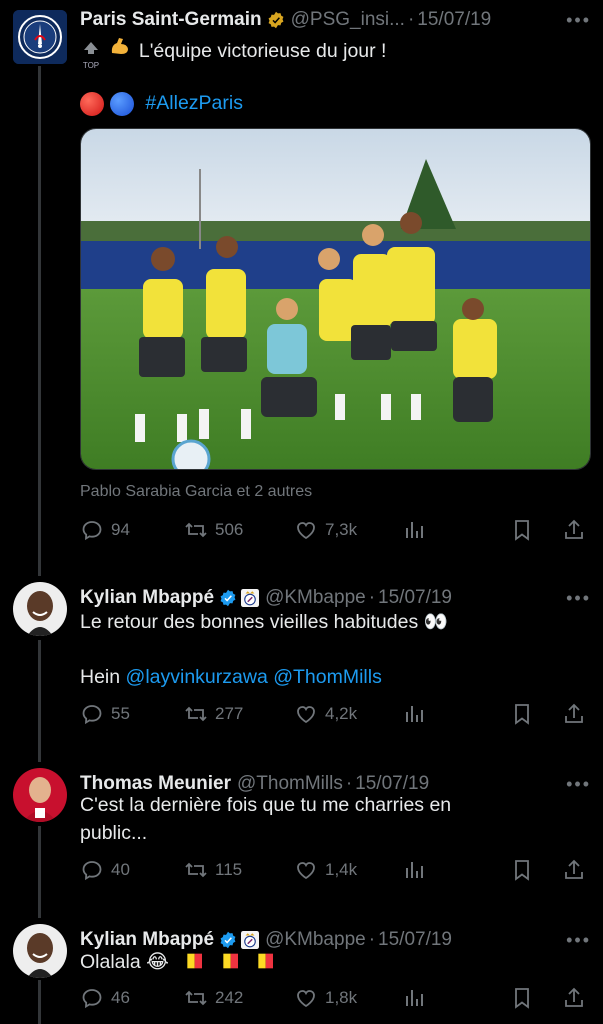  I want to click on like-count: 7,3k, so click(341, 529).